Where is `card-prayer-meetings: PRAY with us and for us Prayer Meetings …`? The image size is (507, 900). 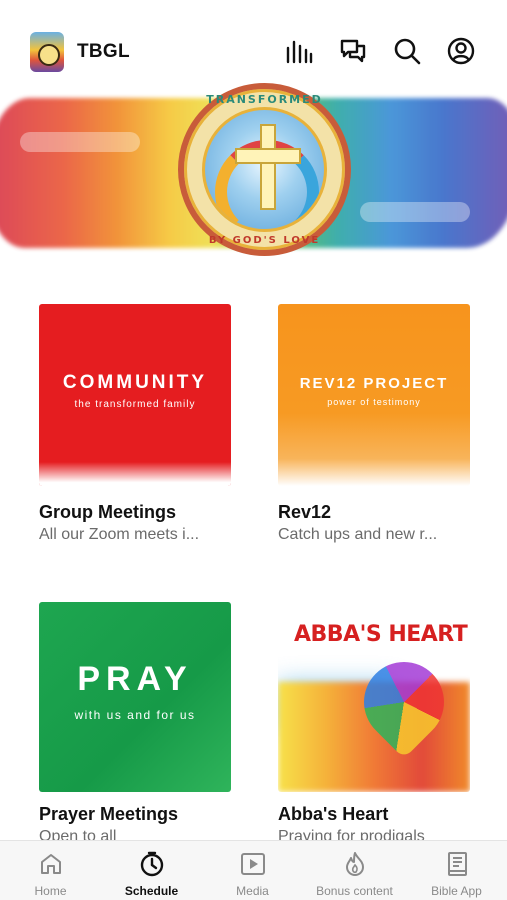
card-prayer-meetings: PRAY with us and for us Prayer Meetings … is located at coordinates (135, 721).